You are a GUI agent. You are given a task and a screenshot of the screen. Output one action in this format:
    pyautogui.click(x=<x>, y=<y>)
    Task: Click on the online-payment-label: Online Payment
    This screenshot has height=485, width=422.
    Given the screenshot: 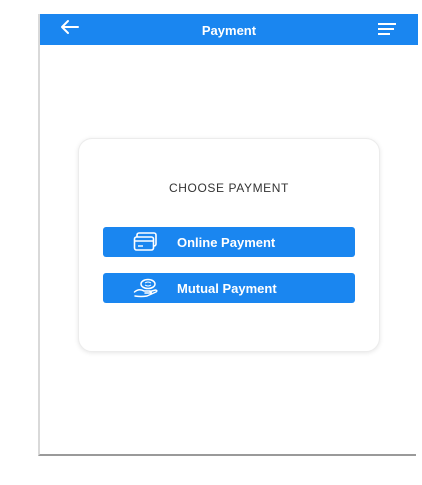 What is the action you would take?
    pyautogui.click(x=226, y=242)
    